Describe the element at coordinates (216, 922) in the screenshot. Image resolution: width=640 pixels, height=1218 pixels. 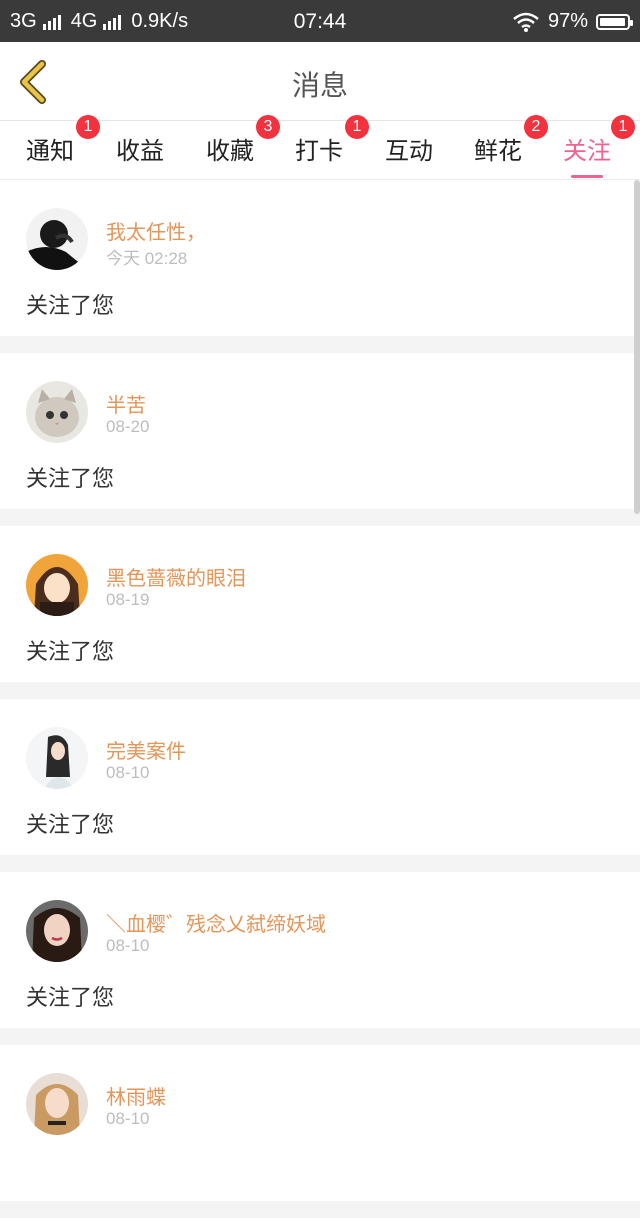
I see `user-name: ＼血樱゛残念乂弑缔妖域` at that location.